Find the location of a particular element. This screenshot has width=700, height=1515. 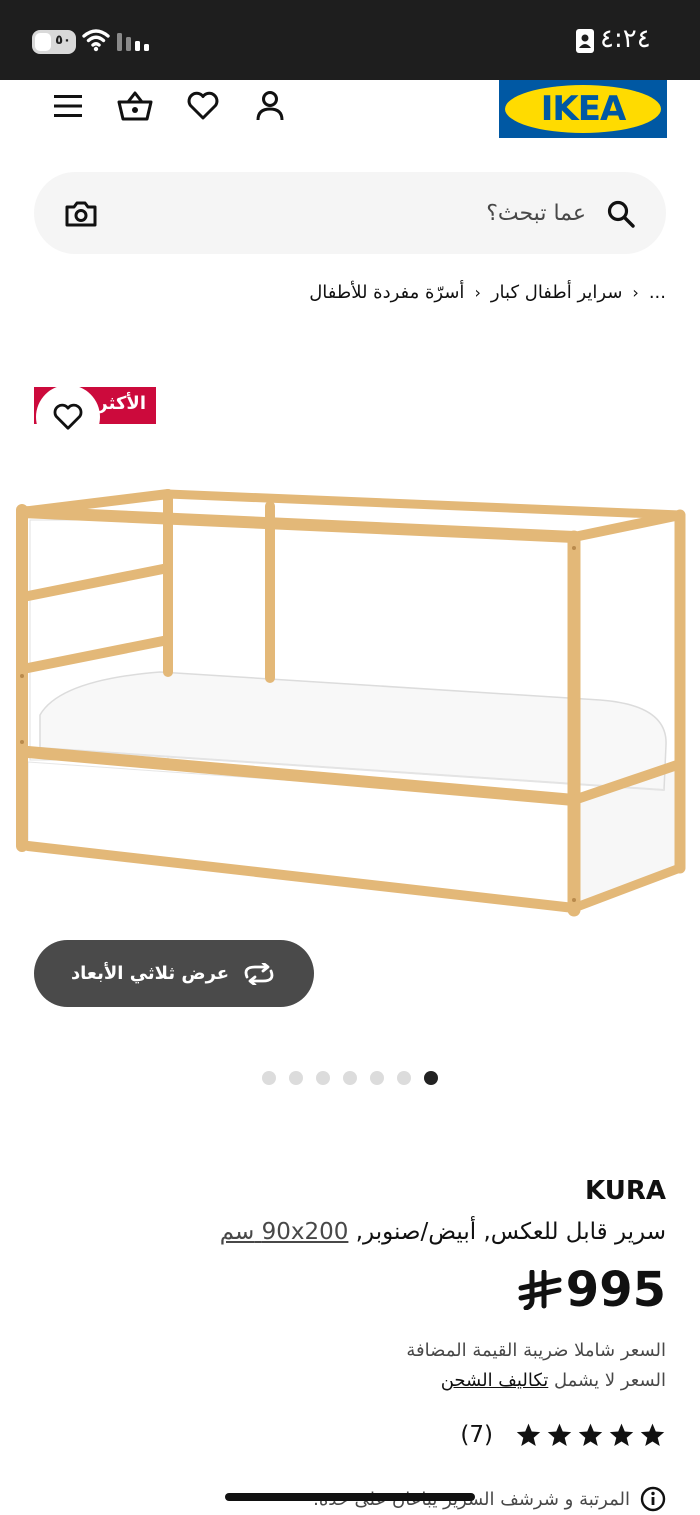

riyal-currency-icon is located at coordinates (540, 1290).